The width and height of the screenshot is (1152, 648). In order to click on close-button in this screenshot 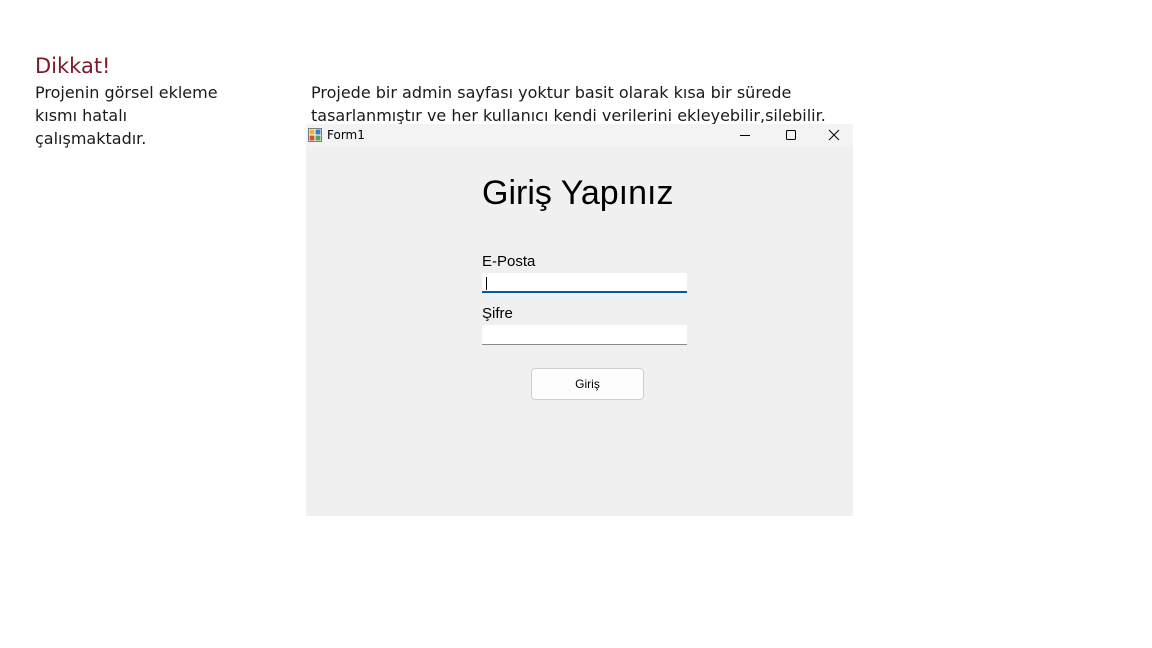, I will do `click(833, 135)`.